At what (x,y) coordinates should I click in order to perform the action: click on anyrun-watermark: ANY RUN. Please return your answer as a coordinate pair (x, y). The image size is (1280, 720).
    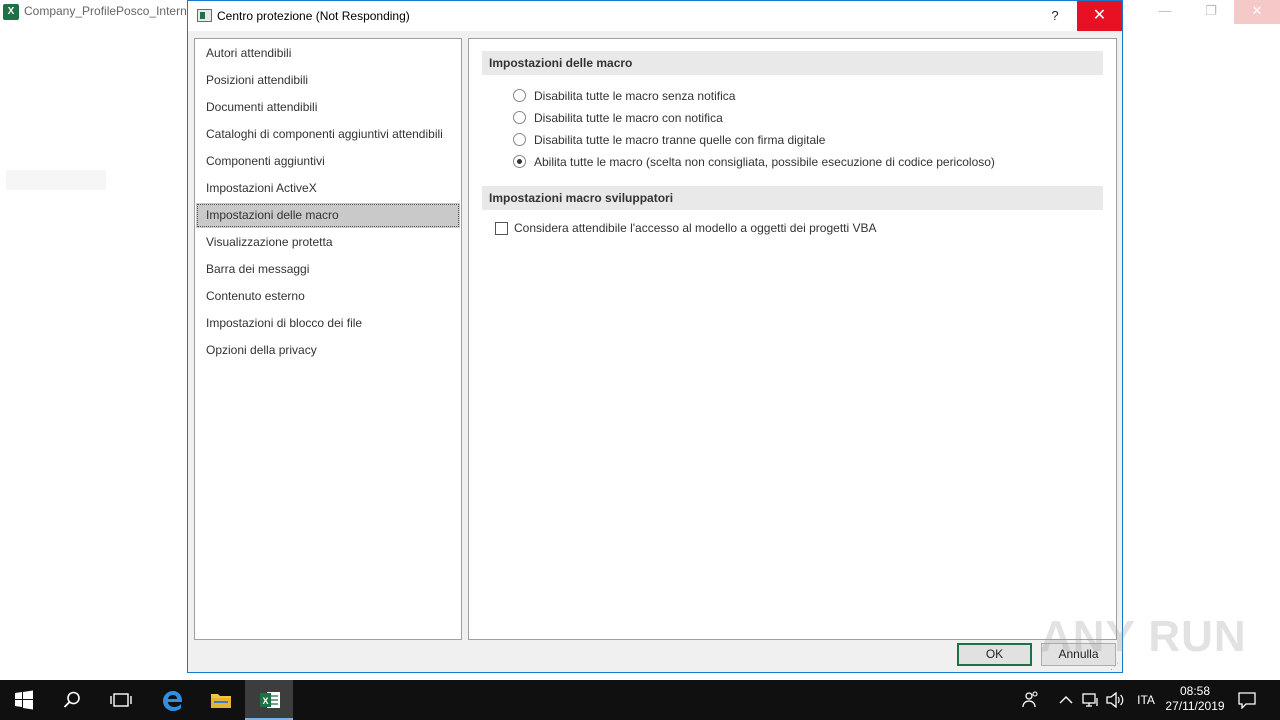
    Looking at the image, I should click on (1143, 636).